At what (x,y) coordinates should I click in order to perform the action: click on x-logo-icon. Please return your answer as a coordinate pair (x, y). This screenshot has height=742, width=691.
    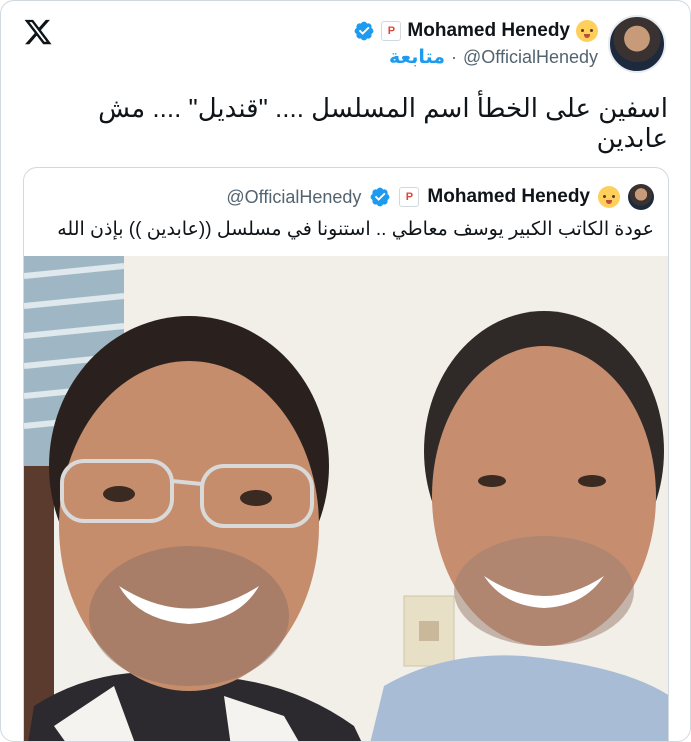
    Looking at the image, I should click on (38, 32).